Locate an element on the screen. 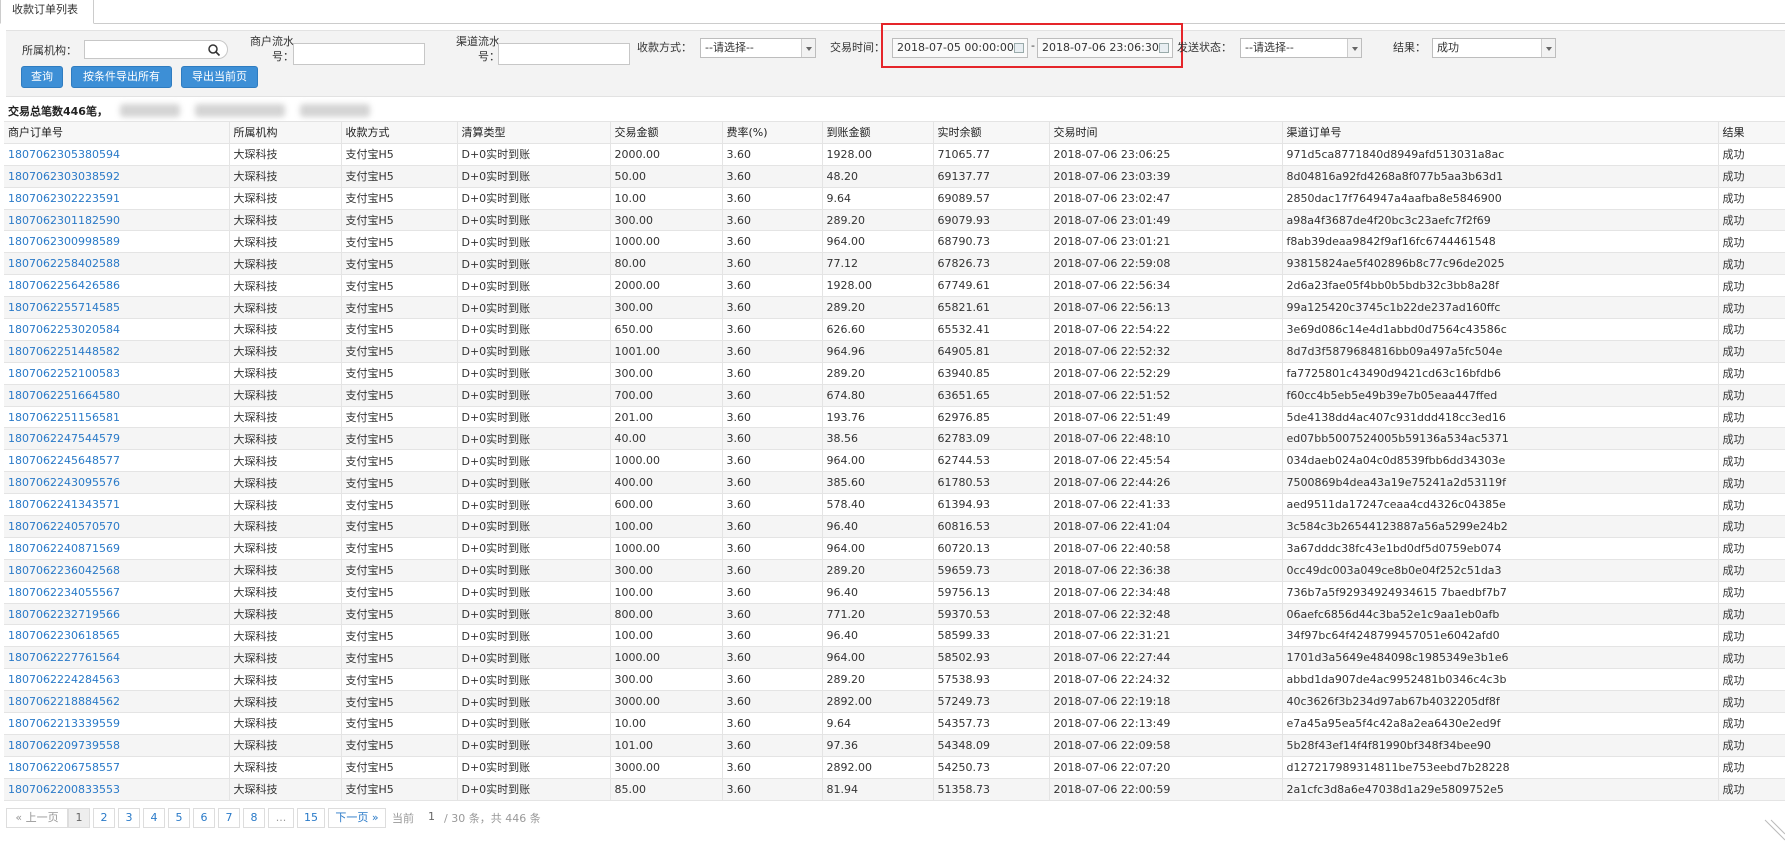 The width and height of the screenshot is (1785, 844). order-no-link: 1807062200833553 is located at coordinates (64, 789).